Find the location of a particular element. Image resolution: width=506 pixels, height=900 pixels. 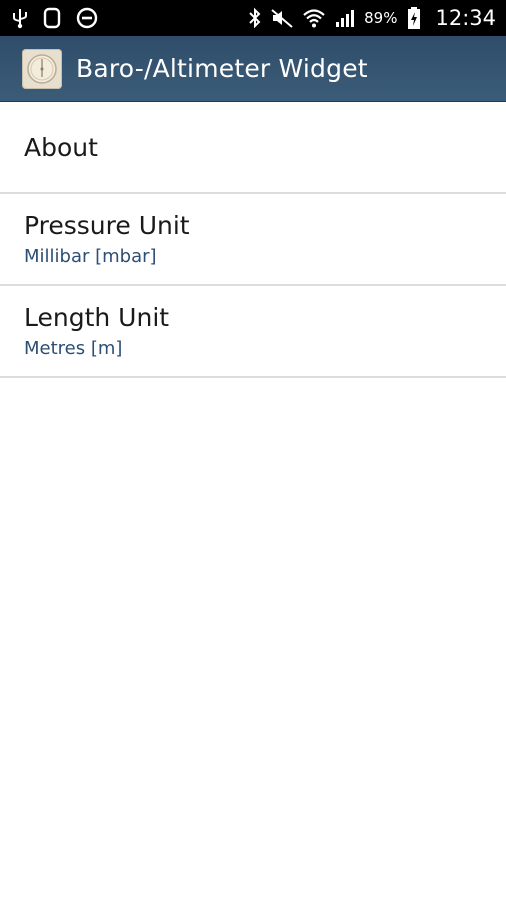

mute-icon is located at coordinates (282, 18).